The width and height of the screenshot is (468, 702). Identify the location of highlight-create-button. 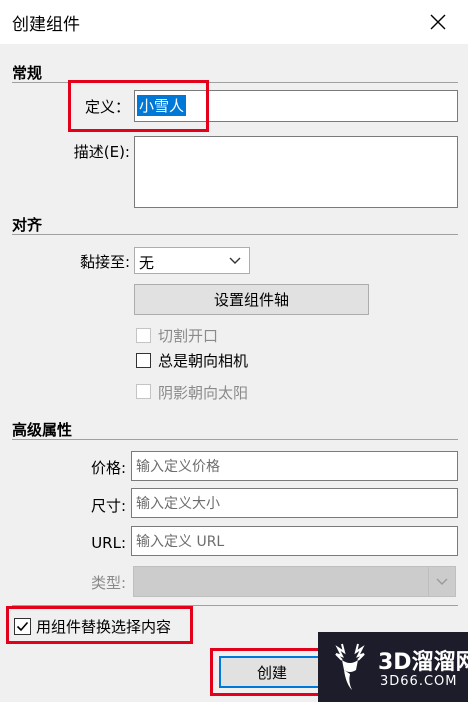
(270, 672).